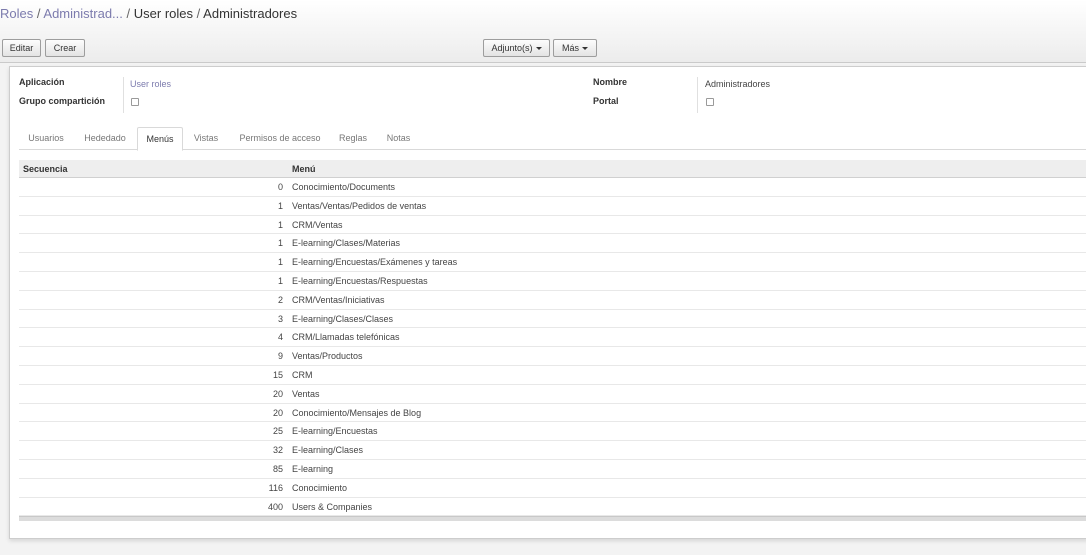 Image resolution: width=1086 pixels, height=555 pixels. What do you see at coordinates (552, 169) in the screenshot?
I see `table-header: Secuencia Menú` at bounding box center [552, 169].